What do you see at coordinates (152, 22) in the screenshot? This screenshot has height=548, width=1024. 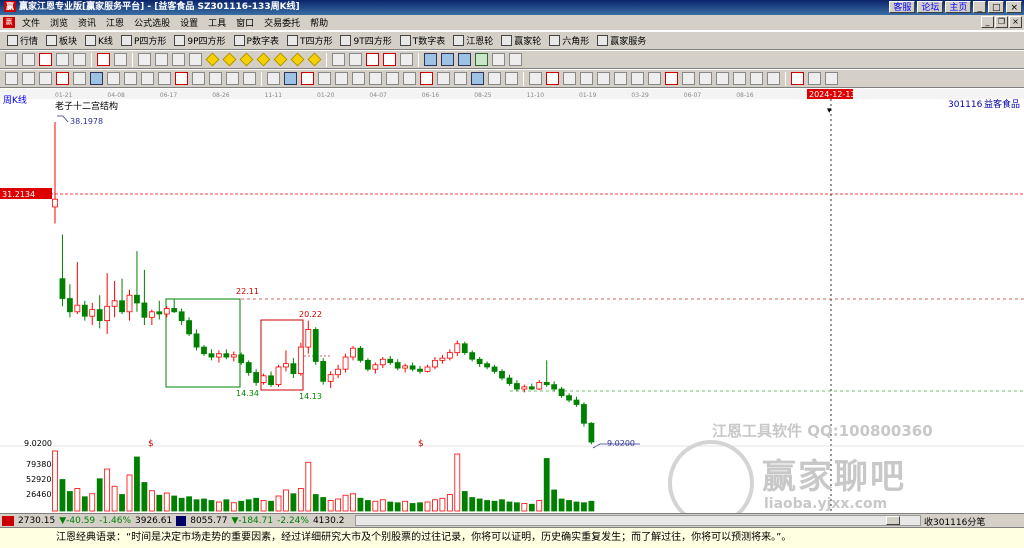 I see `menu-formula: 公式选股` at bounding box center [152, 22].